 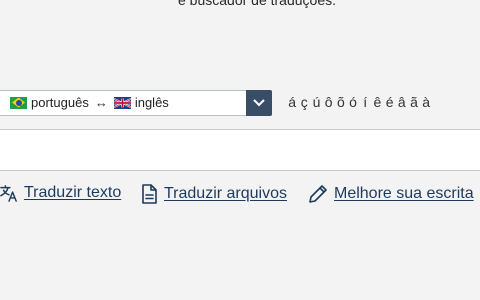 What do you see at coordinates (377, 102) in the screenshot?
I see `accent-key: ê` at bounding box center [377, 102].